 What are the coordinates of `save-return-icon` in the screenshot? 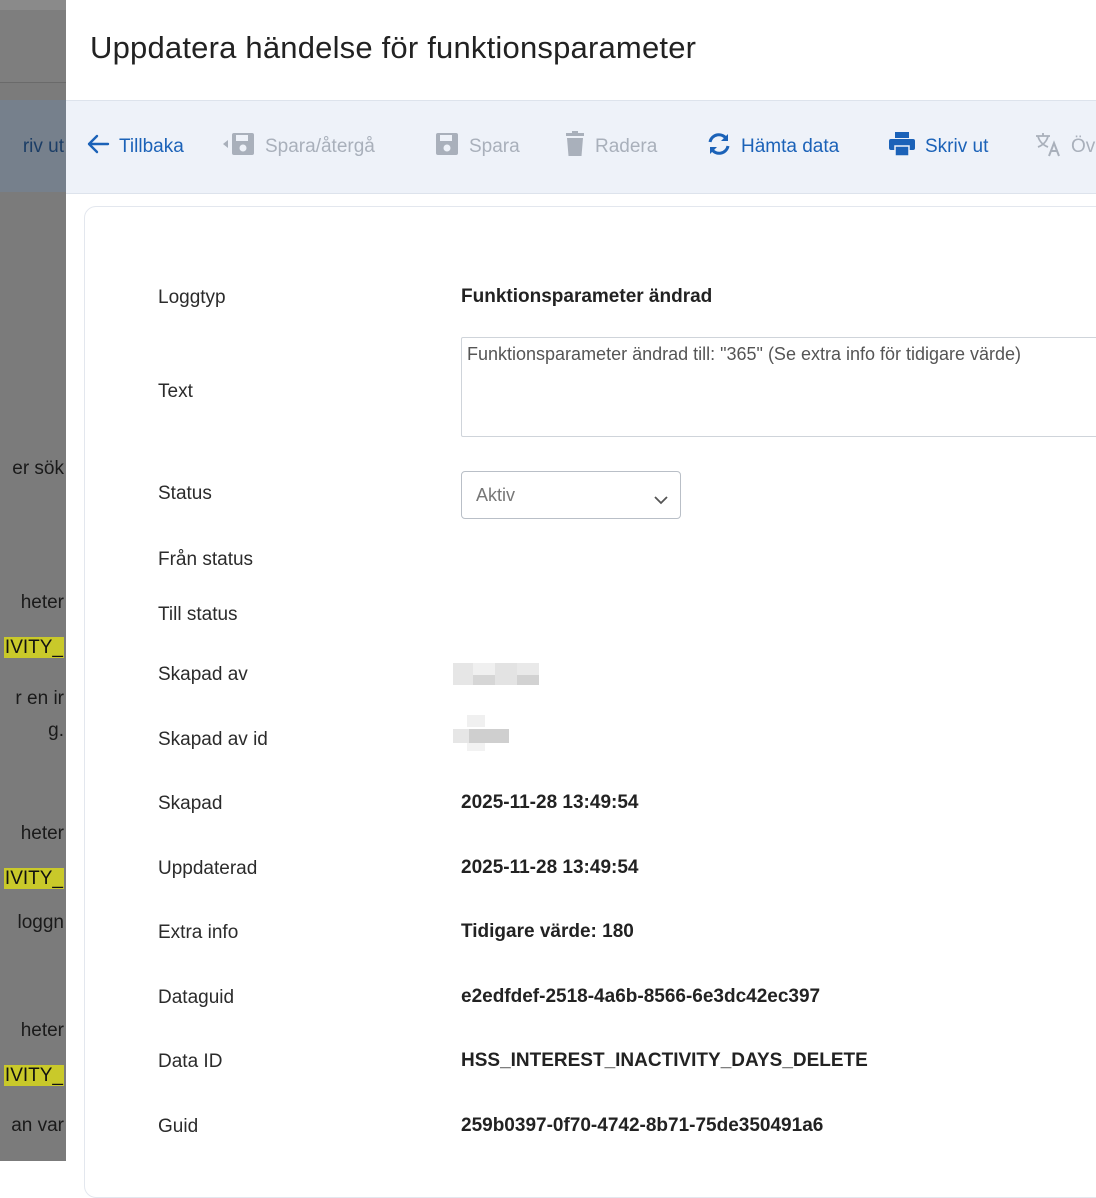 It's located at (239, 147).